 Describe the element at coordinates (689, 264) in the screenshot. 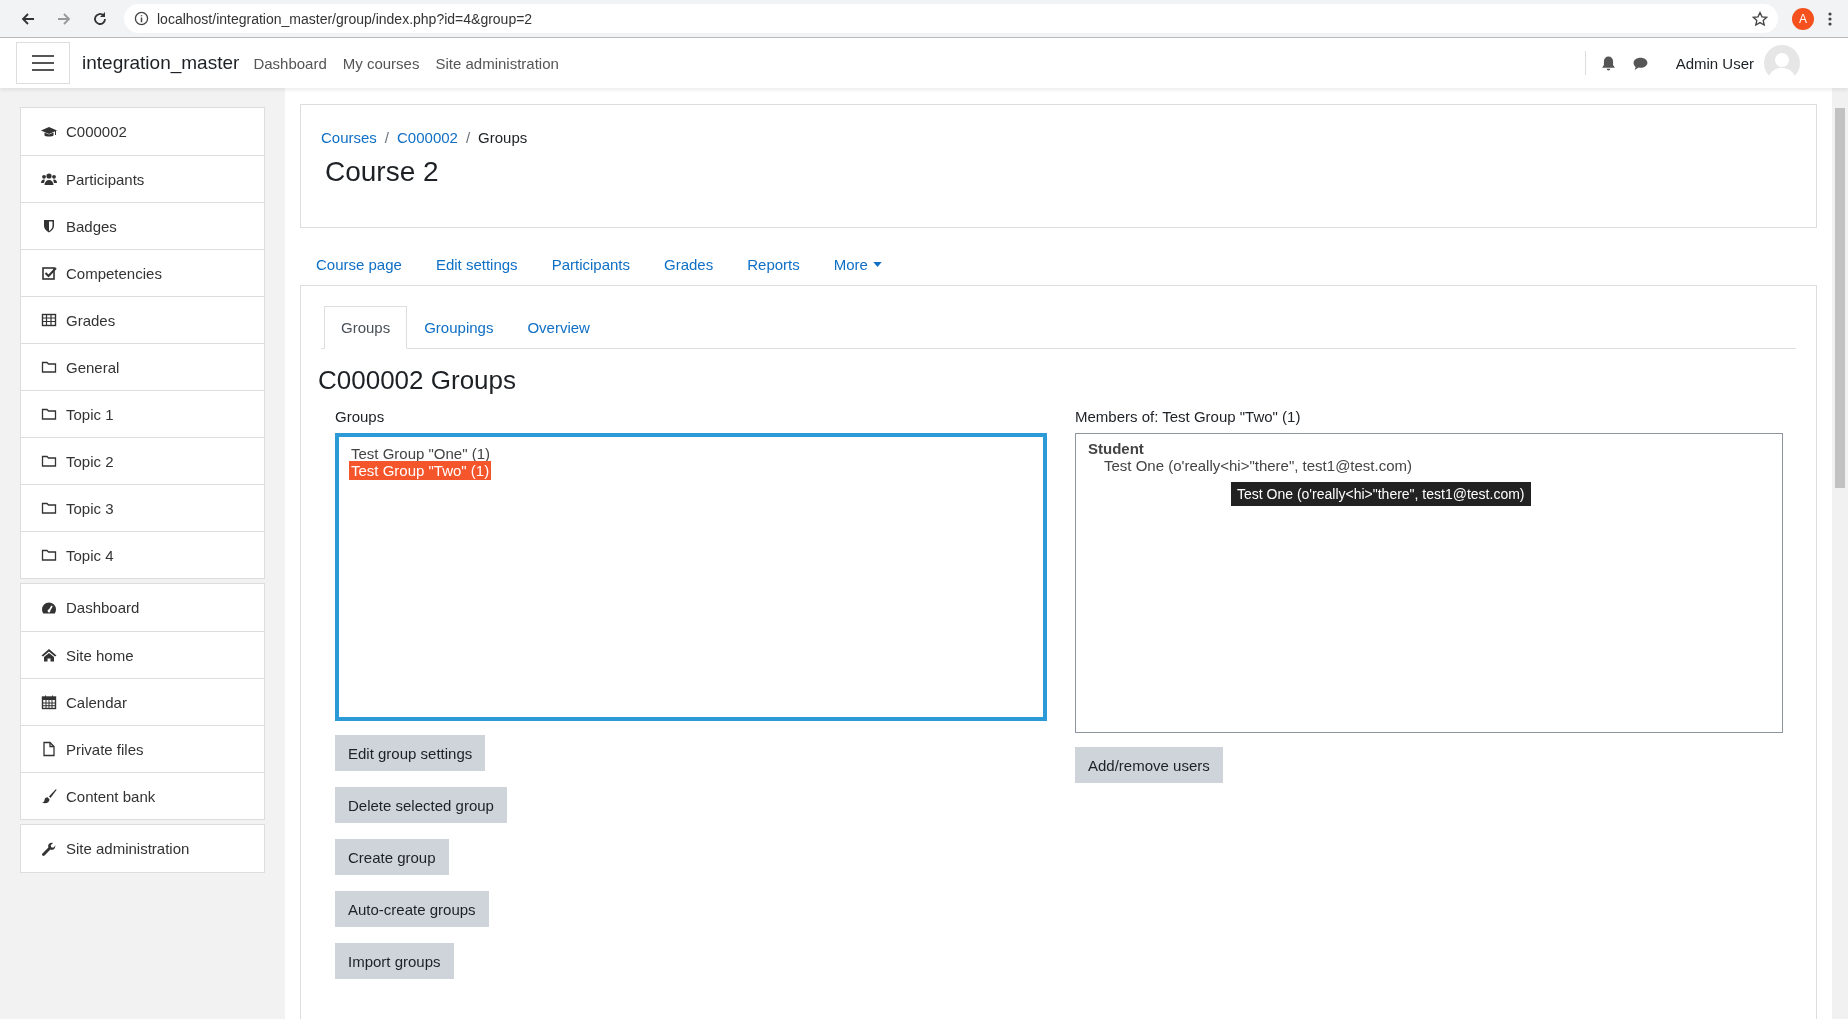

I see `course-nav-link: Grades` at that location.